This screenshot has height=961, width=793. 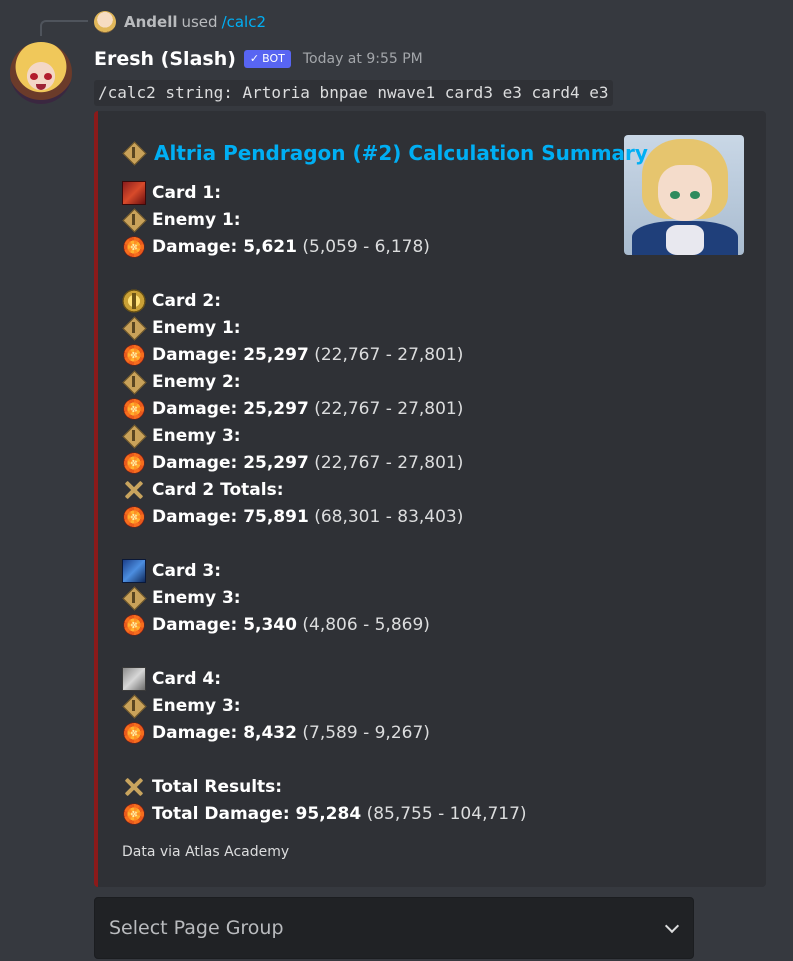 I want to click on quick-card-icon, so click(x=134, y=301).